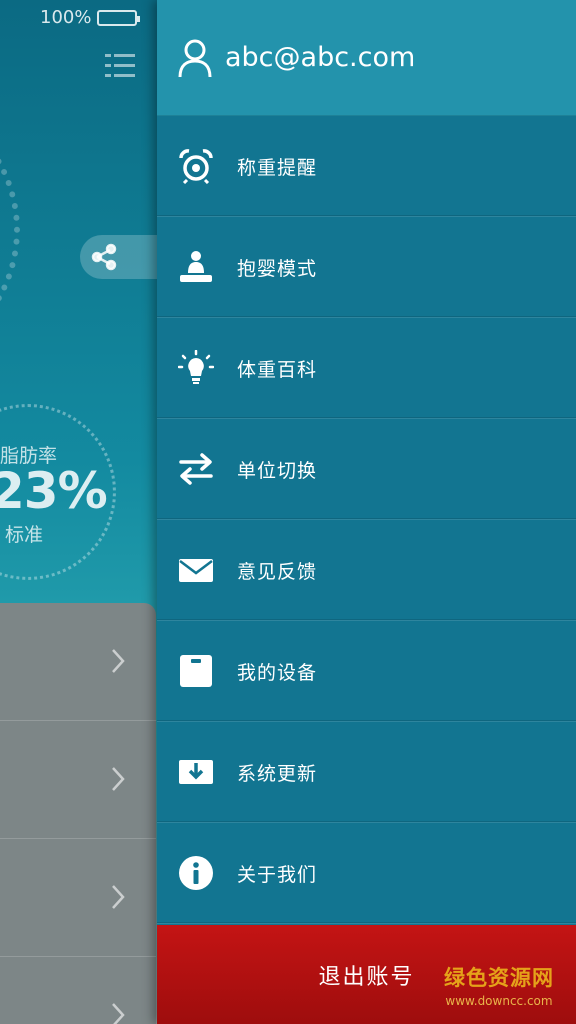  I want to click on weight-dial-ring, so click(10, 230).